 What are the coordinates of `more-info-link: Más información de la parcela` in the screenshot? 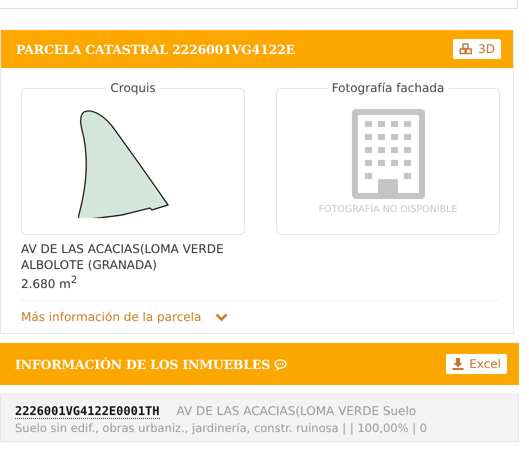 It's located at (124, 317).